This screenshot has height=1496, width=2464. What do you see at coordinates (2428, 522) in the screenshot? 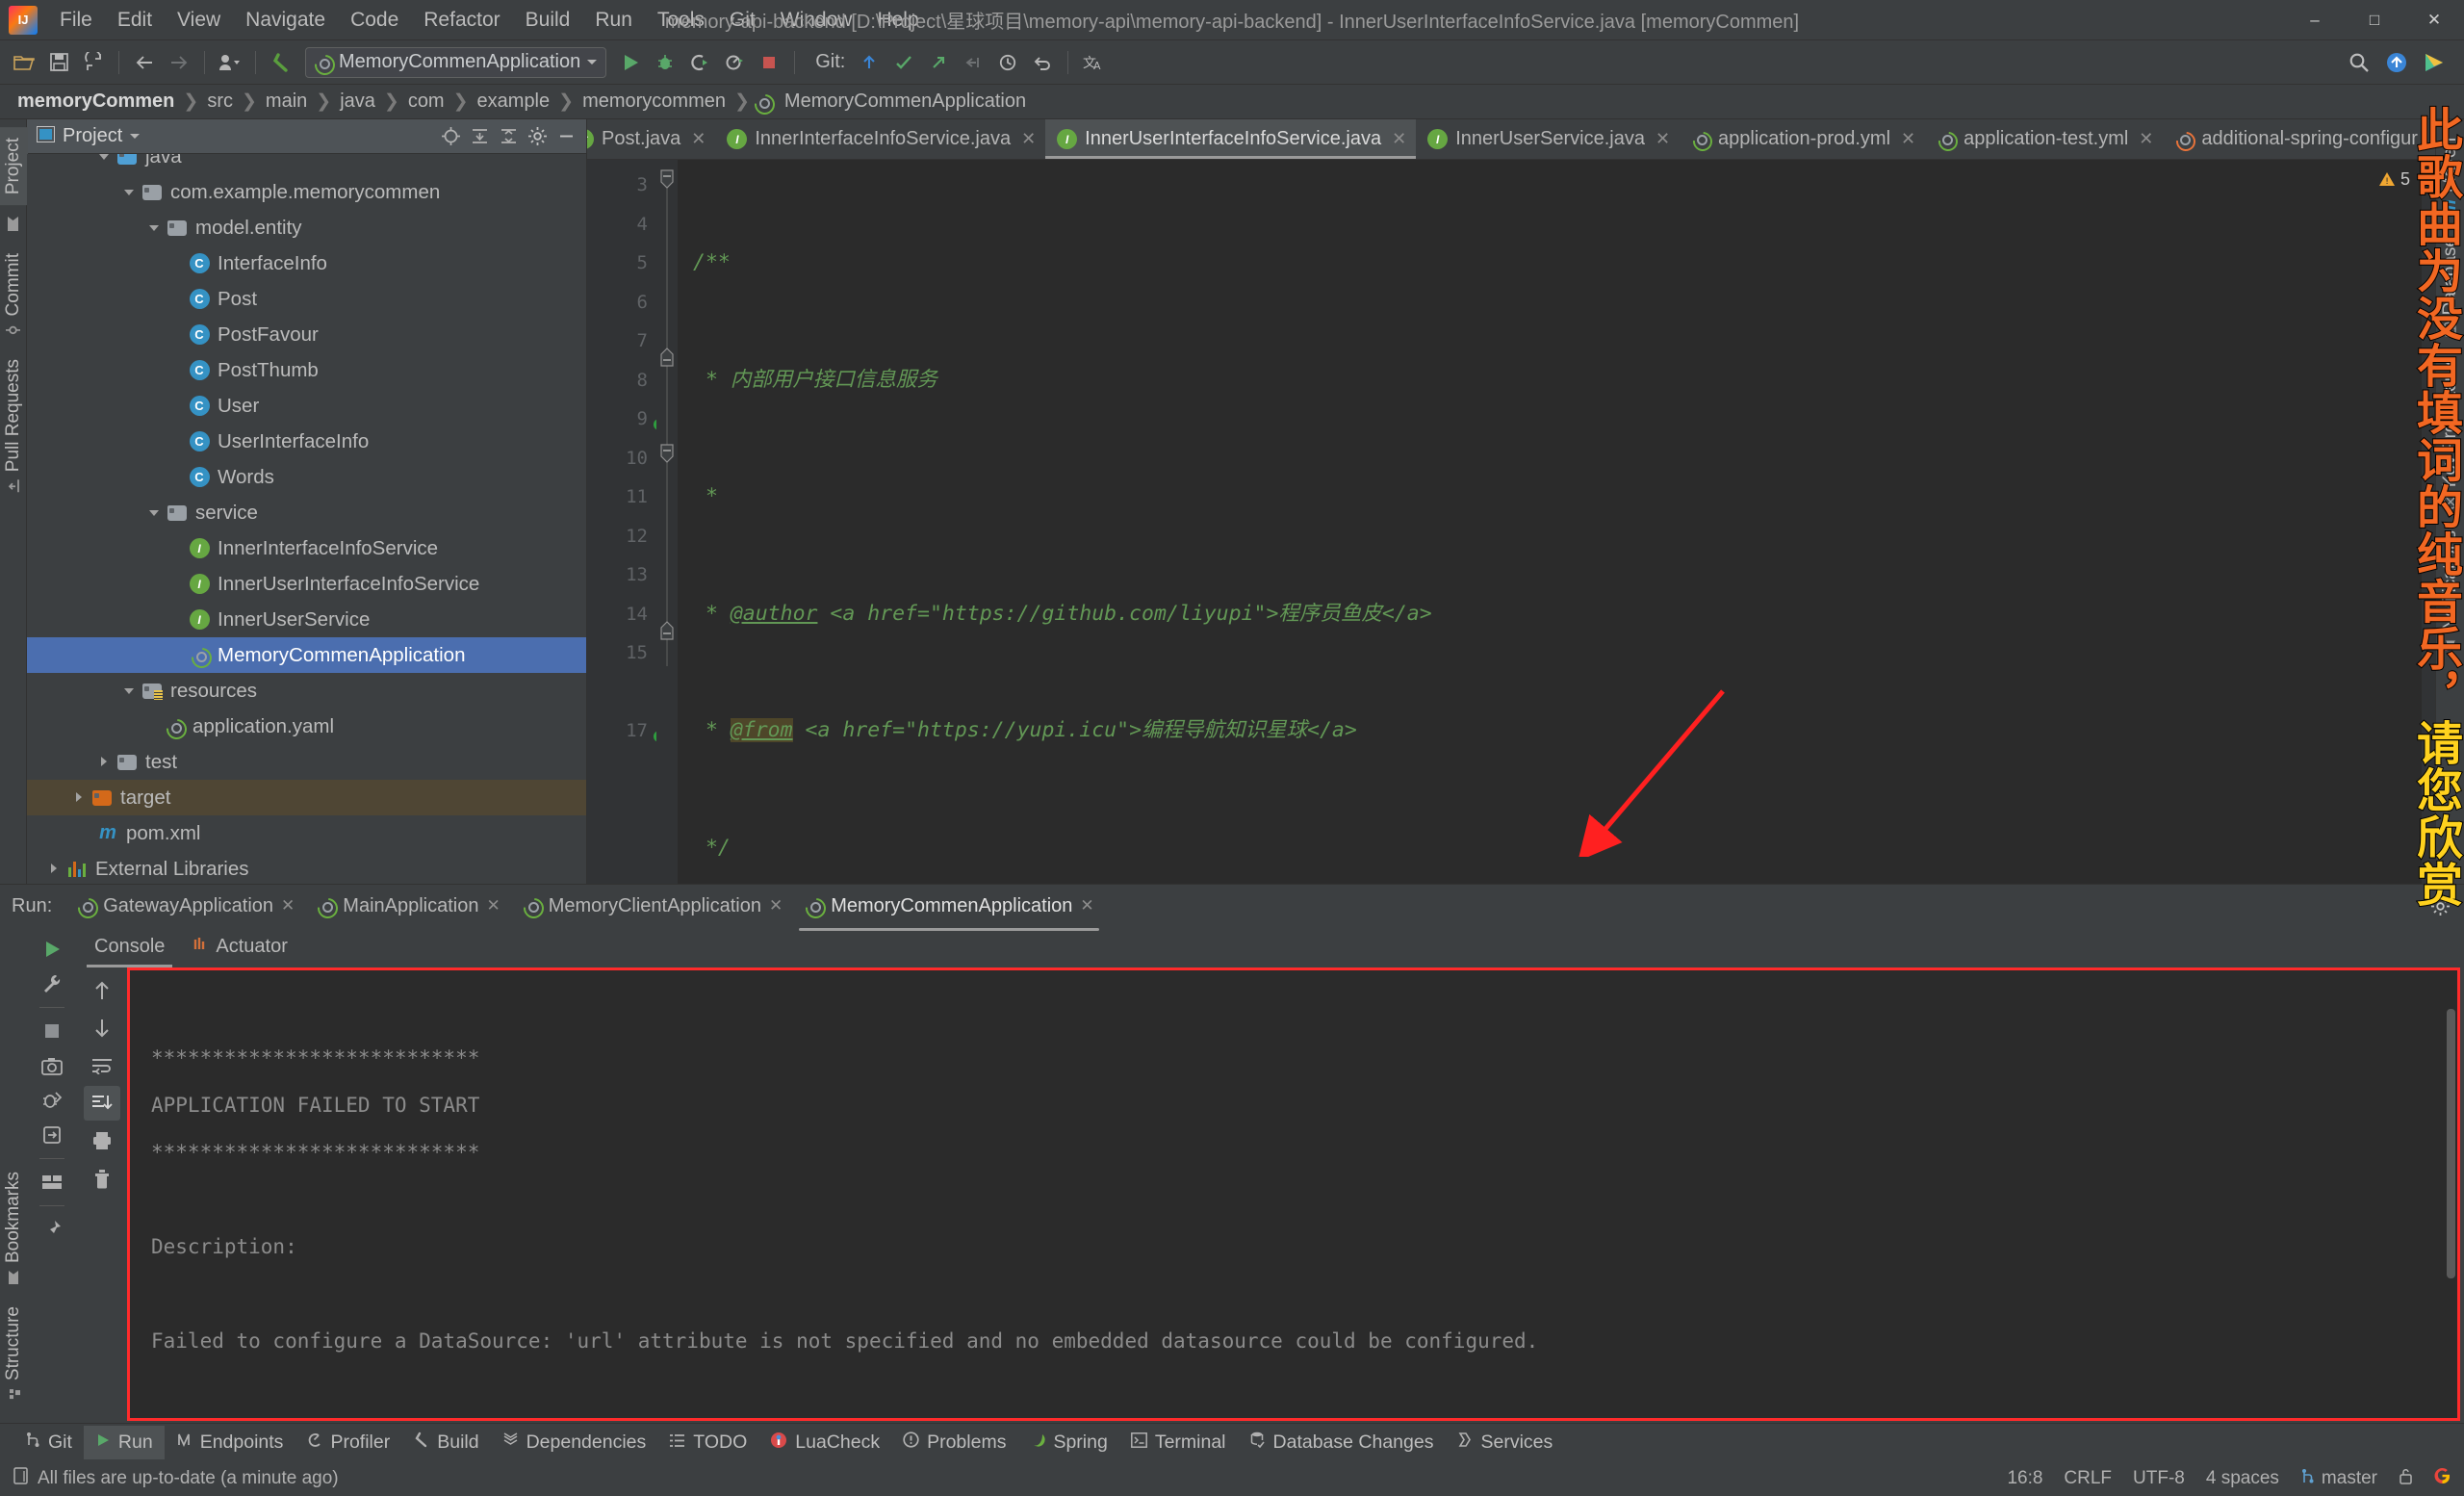
I see `editor-scrollbar` at bounding box center [2428, 522].